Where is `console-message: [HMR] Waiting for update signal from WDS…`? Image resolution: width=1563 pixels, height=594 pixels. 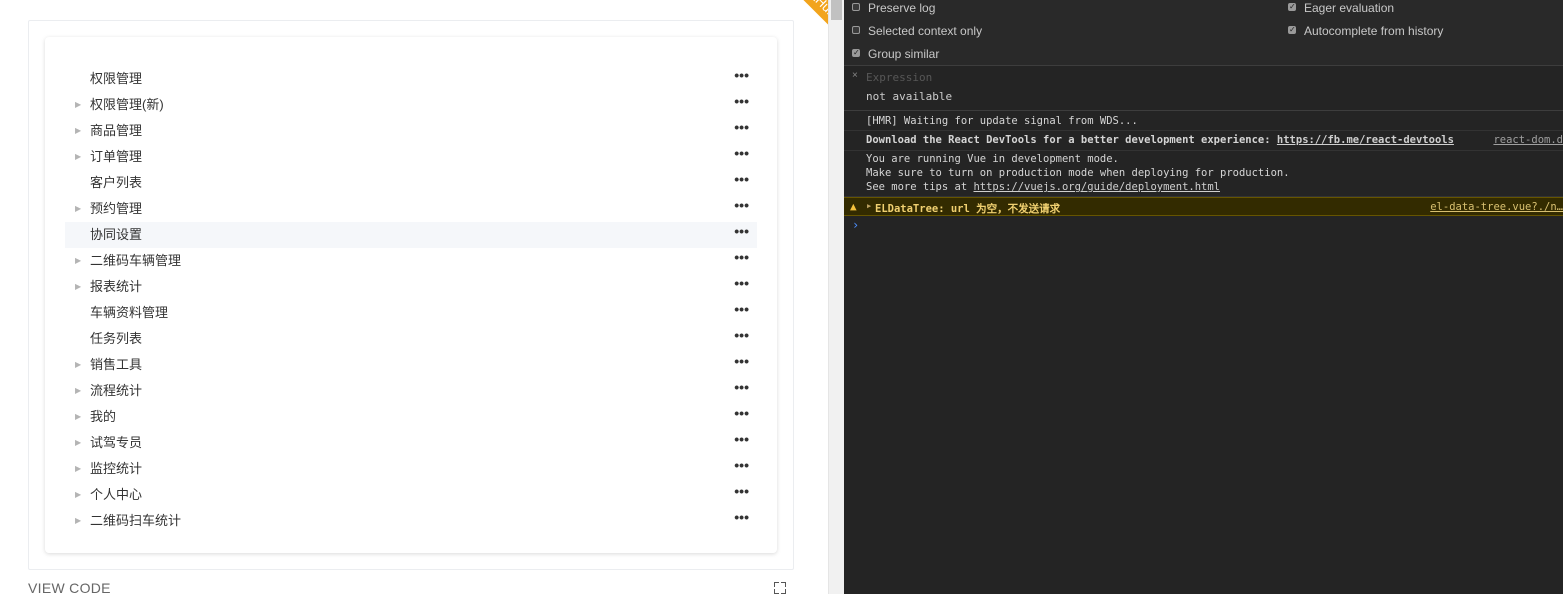 console-message: [HMR] Waiting for update signal from WDS… is located at coordinates (1203, 121).